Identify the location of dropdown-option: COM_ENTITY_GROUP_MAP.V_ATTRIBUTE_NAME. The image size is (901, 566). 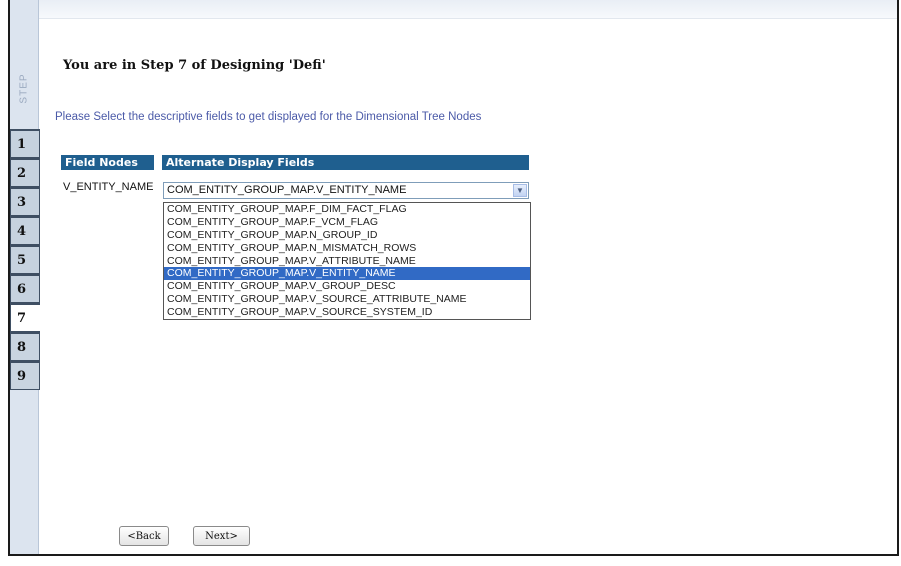
(347, 261).